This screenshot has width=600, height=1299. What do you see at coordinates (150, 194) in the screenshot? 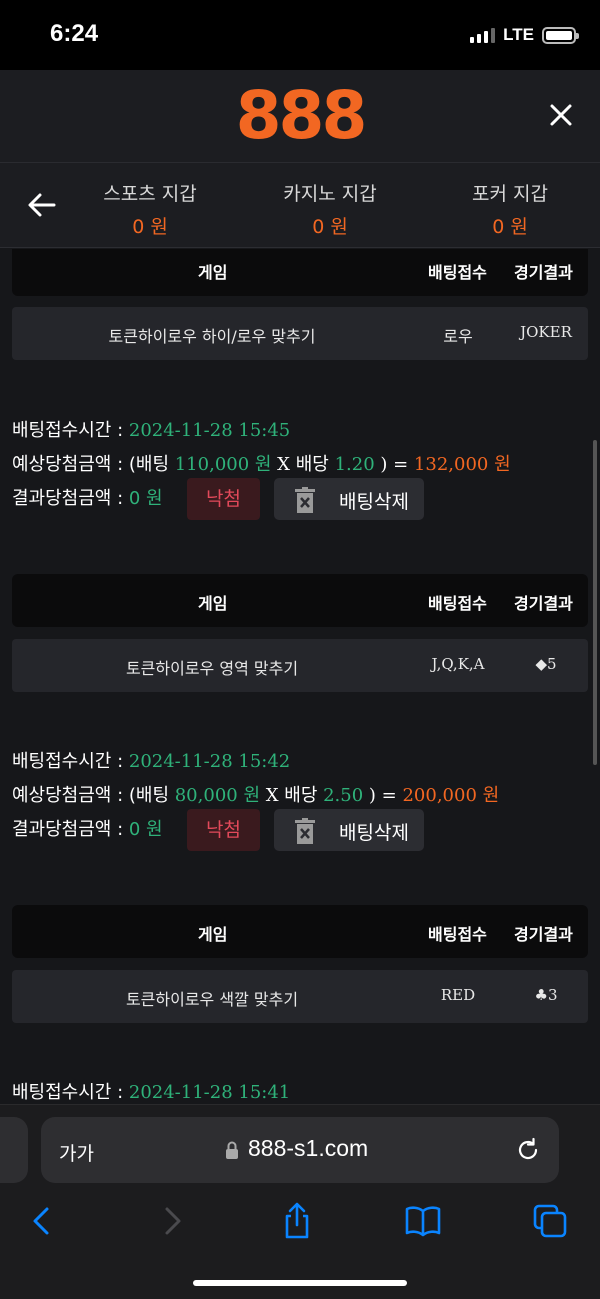
I see `wallet-label: 스포츠 지갑` at bounding box center [150, 194].